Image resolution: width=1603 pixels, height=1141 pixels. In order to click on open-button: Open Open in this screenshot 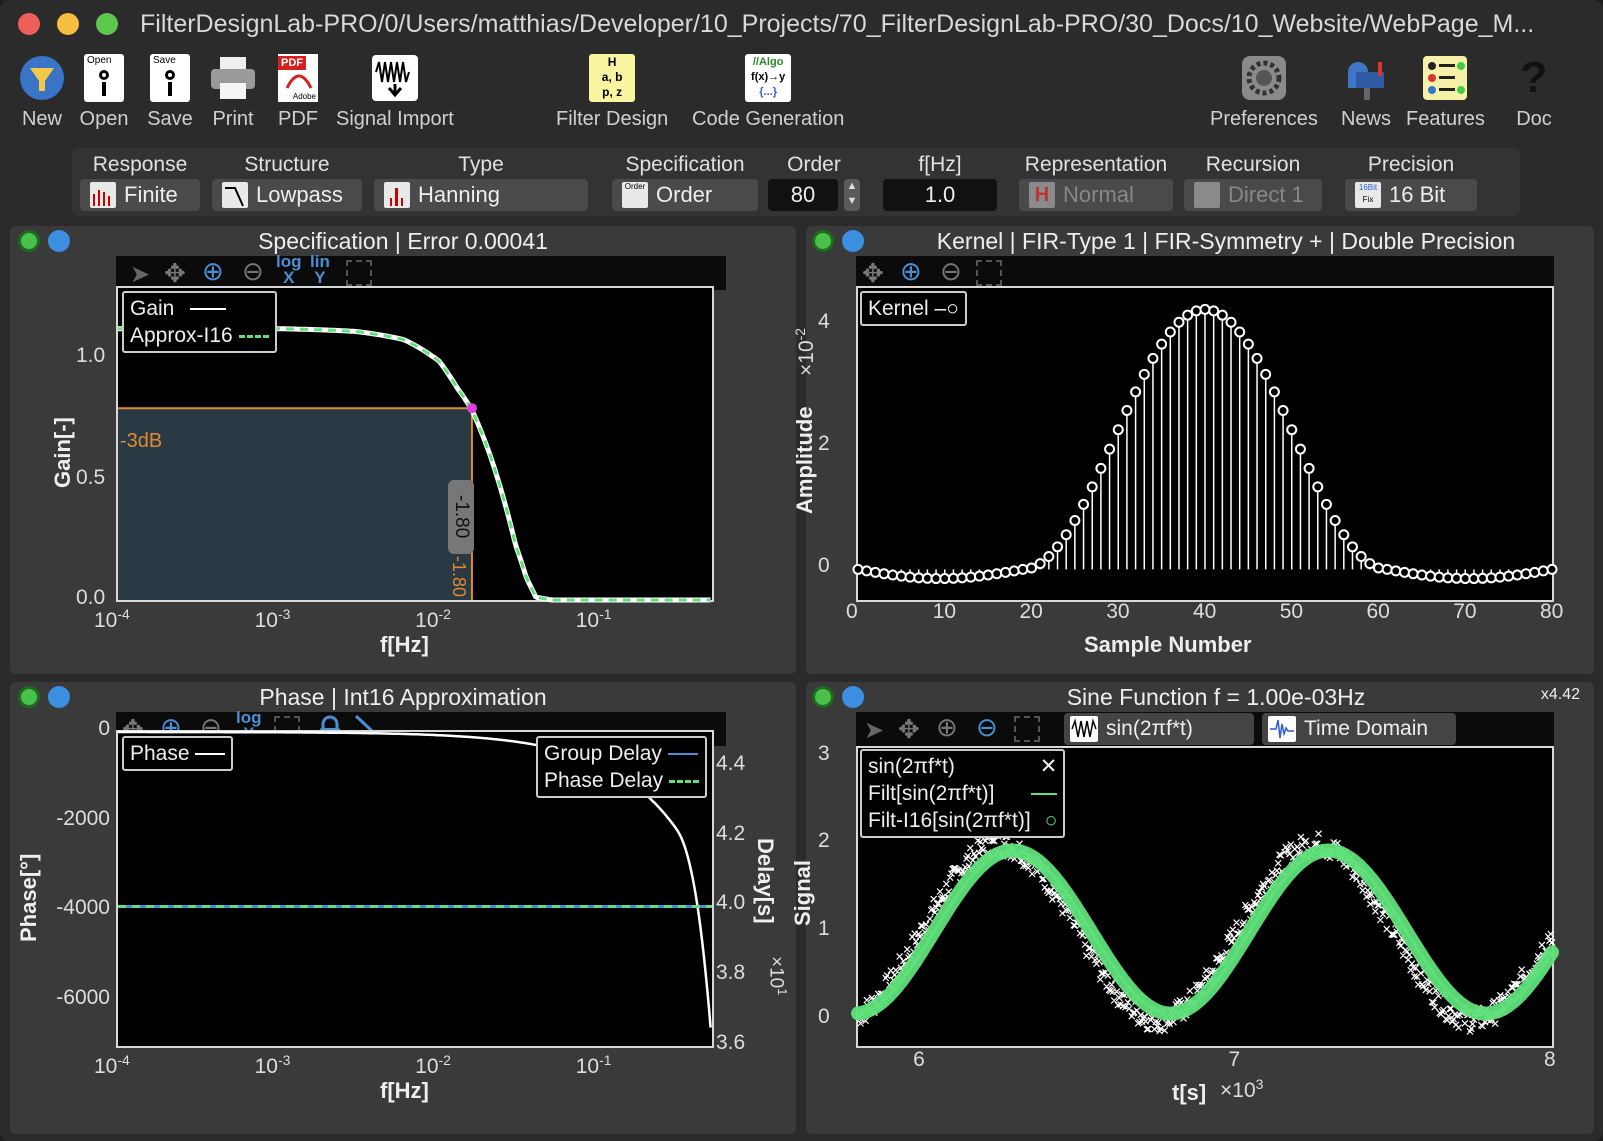, I will do `click(104, 91)`.